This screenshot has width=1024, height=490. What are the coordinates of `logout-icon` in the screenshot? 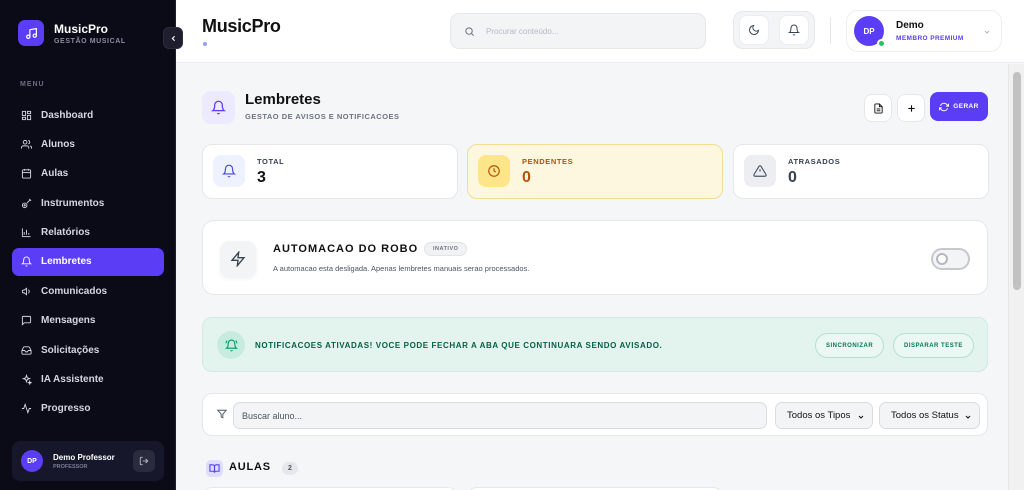 It's located at (144, 461).